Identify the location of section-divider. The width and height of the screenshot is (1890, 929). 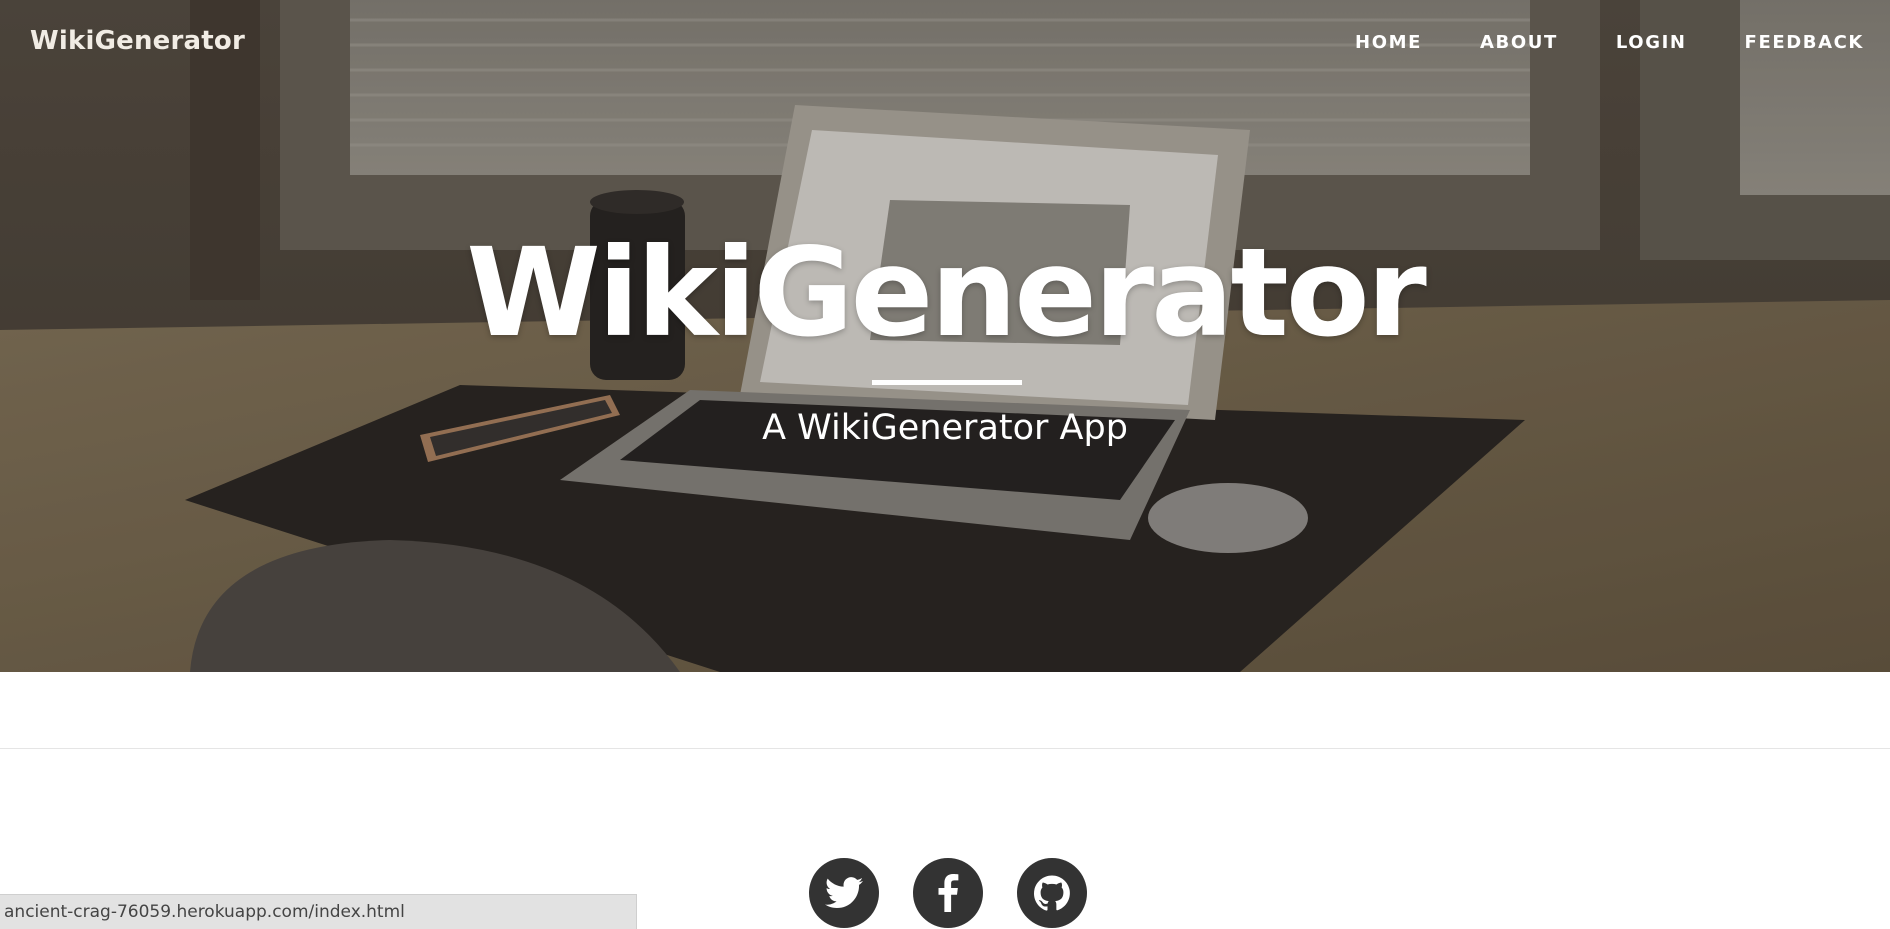
(945, 748).